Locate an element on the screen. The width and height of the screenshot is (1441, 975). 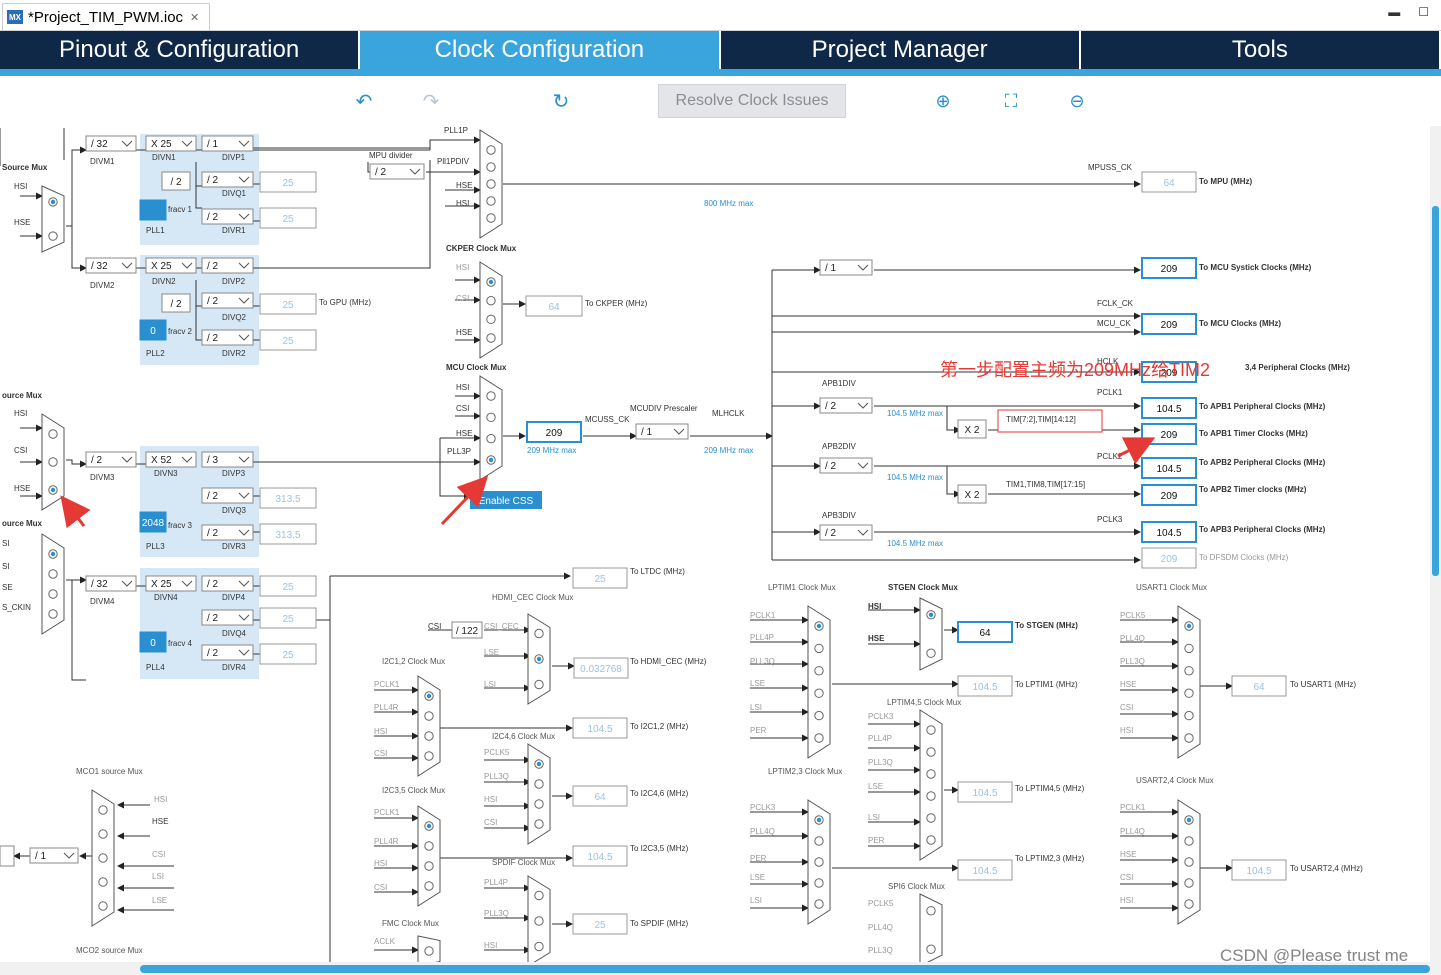
systick-dropdown: / 1 is located at coordinates (846, 267).